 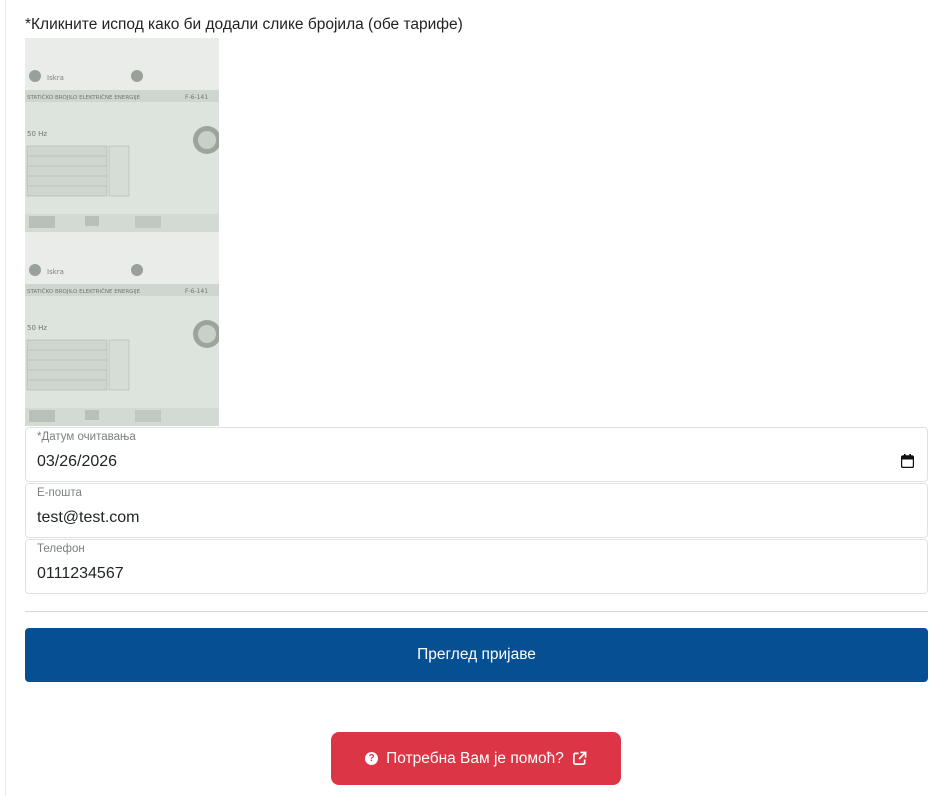 What do you see at coordinates (476, 510) in the screenshot?
I see `email-field: Е-пошта test@test.com` at bounding box center [476, 510].